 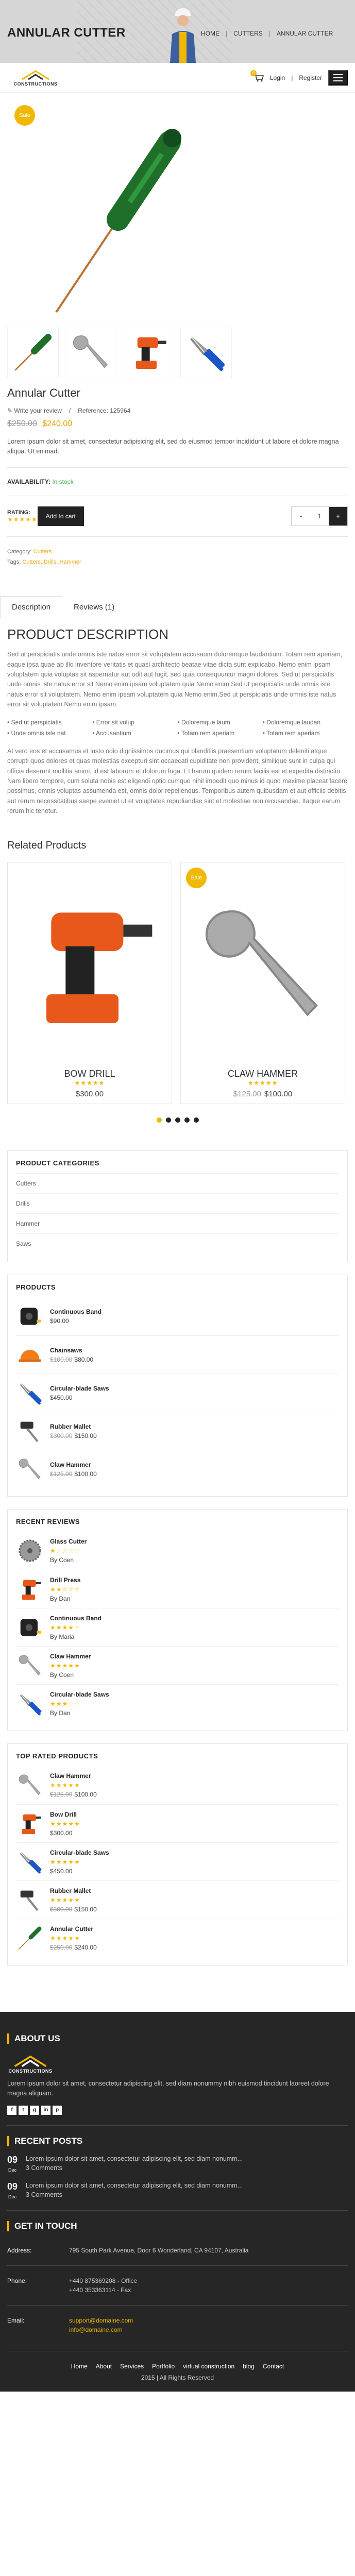 What do you see at coordinates (34, 2110) in the screenshot?
I see `google-plus-icon: g` at bounding box center [34, 2110].